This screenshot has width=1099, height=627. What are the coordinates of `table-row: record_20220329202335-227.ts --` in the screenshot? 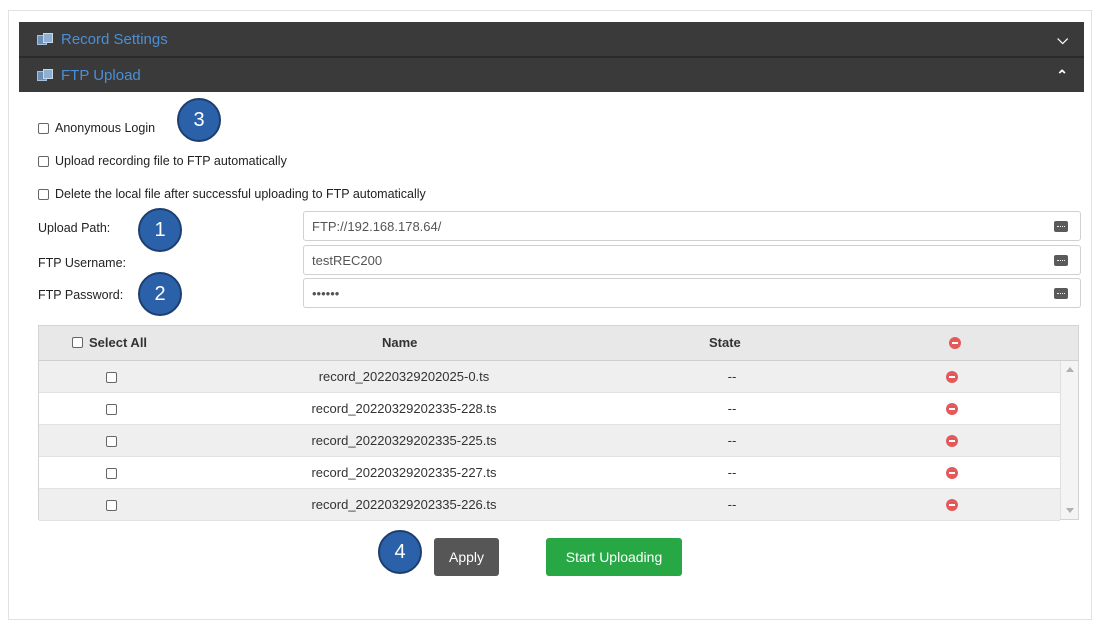 It's located at (549, 473).